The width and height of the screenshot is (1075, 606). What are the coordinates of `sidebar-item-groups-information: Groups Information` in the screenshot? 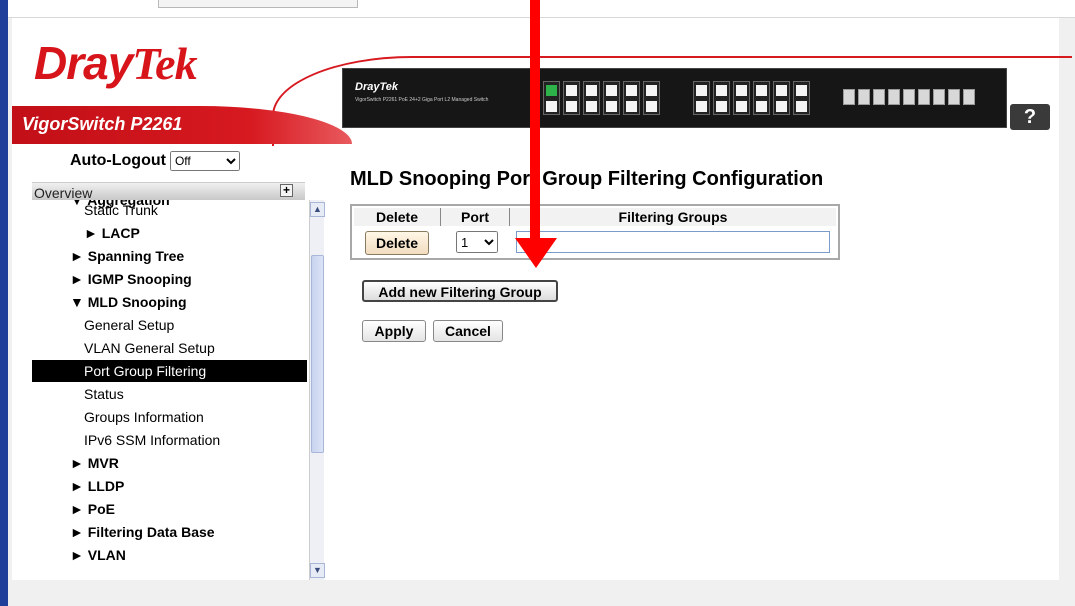 It's located at (169, 417).